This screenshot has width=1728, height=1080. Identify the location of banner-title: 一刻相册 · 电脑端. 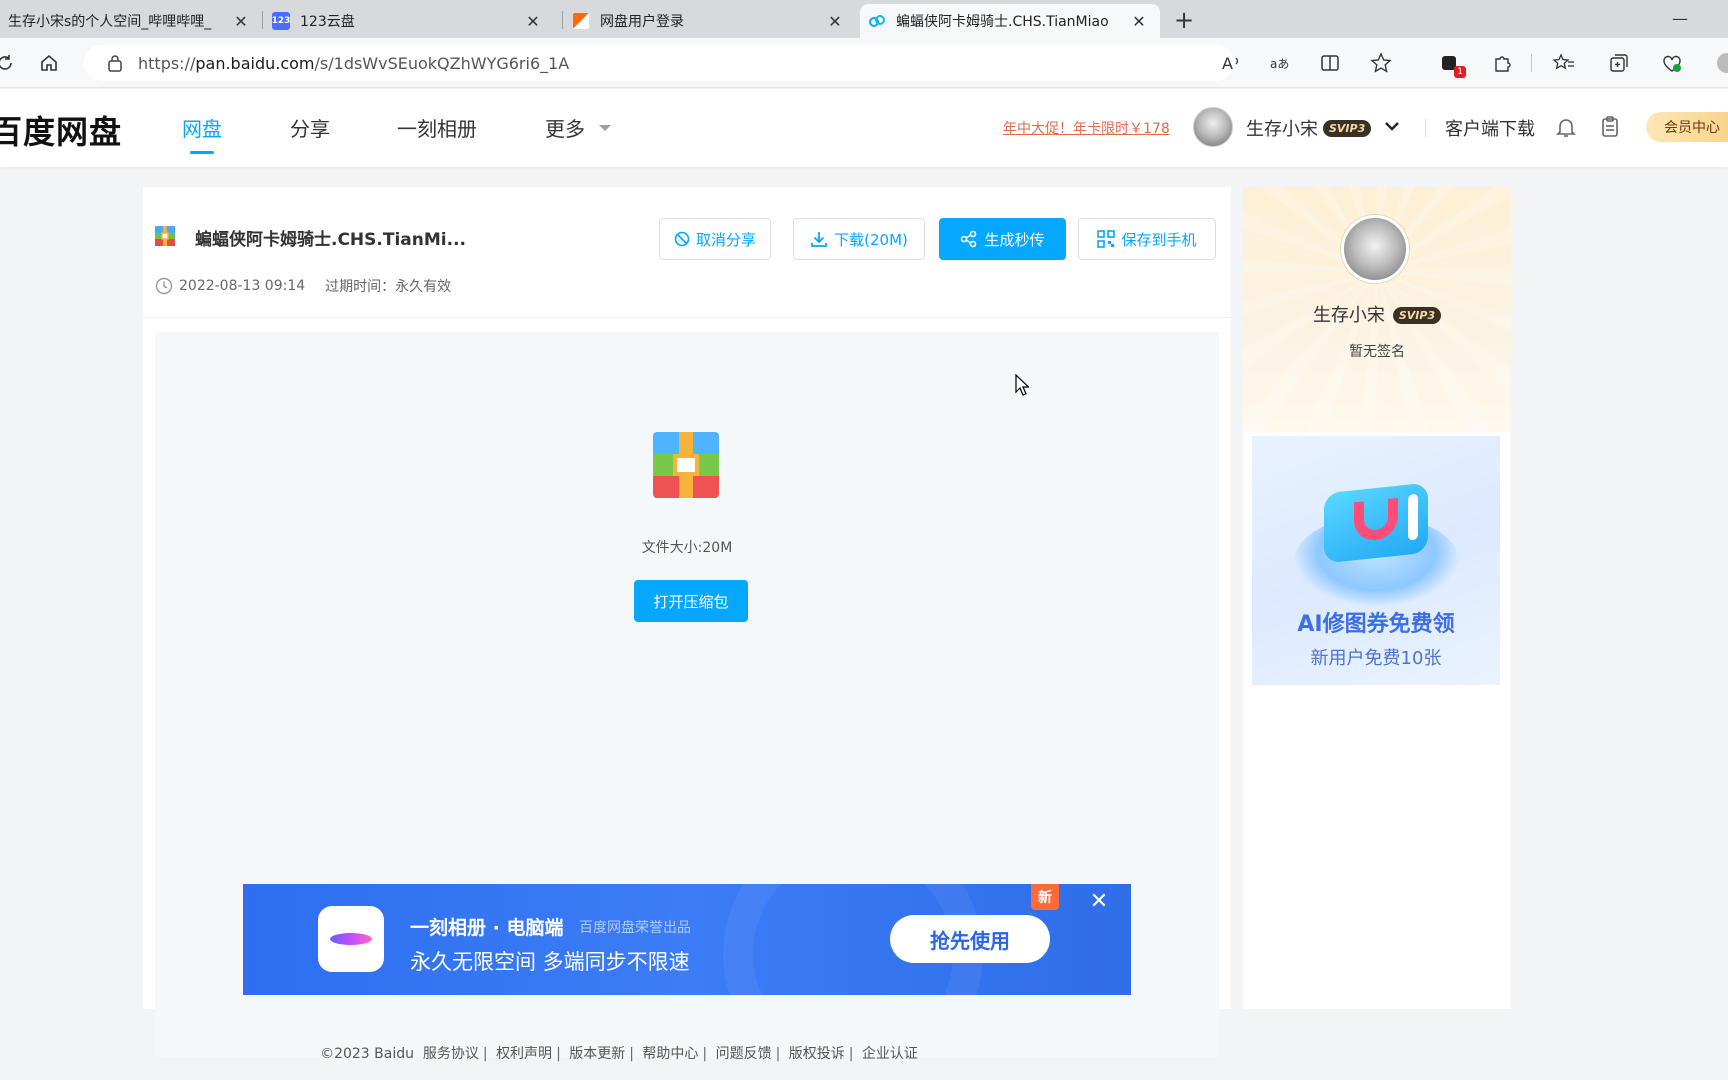
(487, 928).